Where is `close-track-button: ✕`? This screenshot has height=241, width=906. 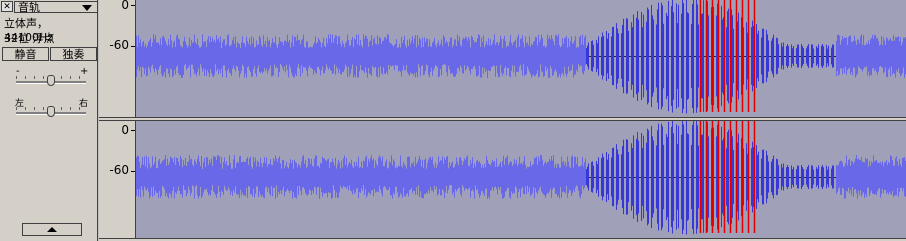 close-track-button: ✕ is located at coordinates (7, 6).